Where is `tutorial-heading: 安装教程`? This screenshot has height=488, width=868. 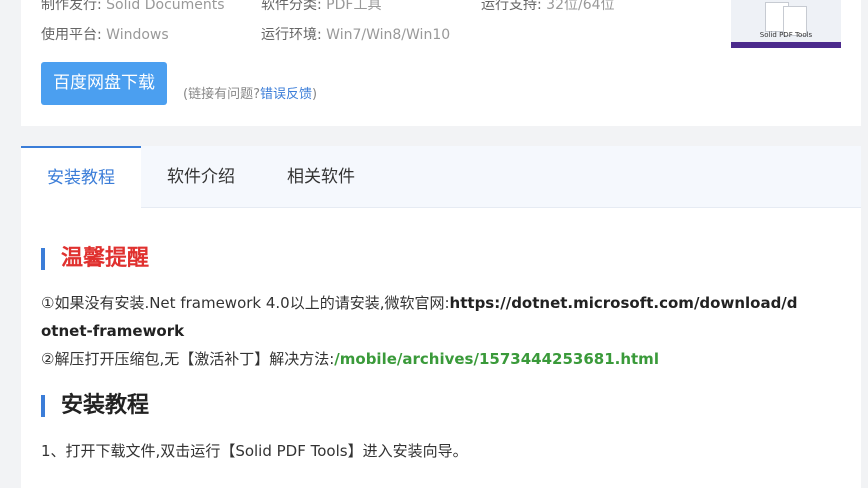 tutorial-heading: 安装教程 is located at coordinates (95, 406).